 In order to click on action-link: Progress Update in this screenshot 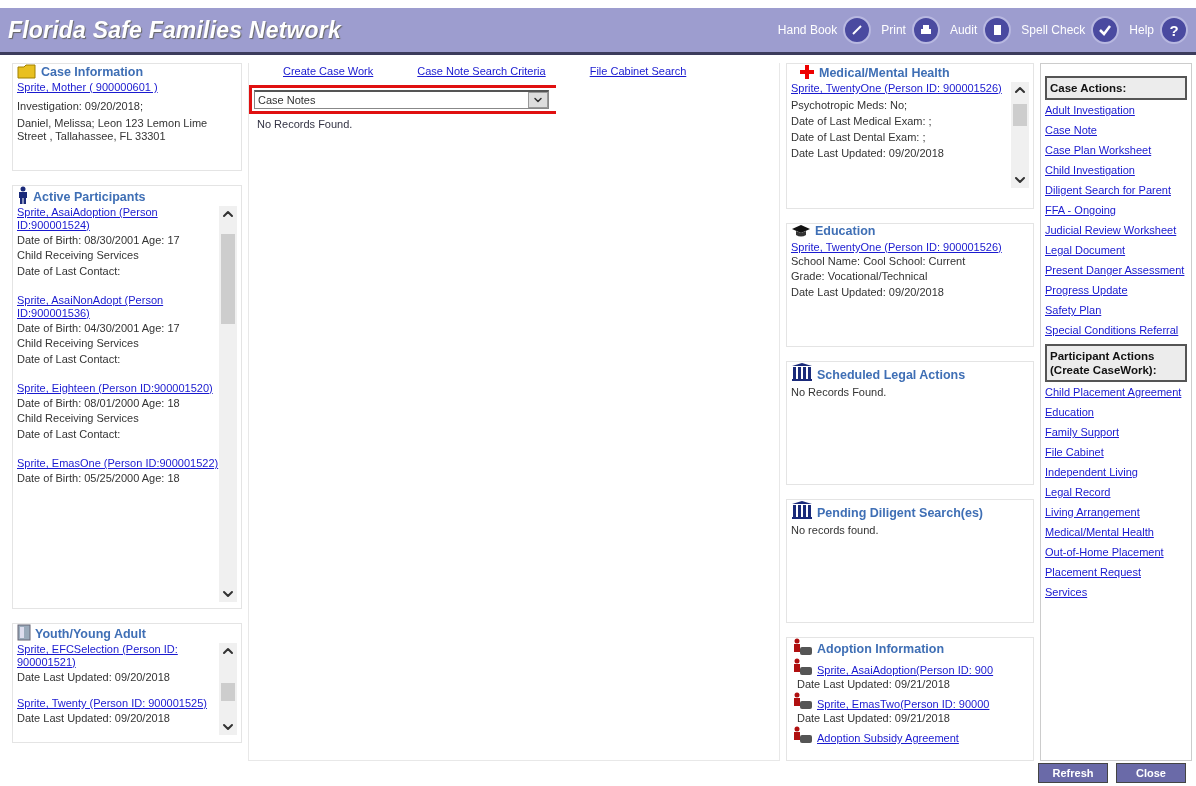, I will do `click(1116, 290)`.